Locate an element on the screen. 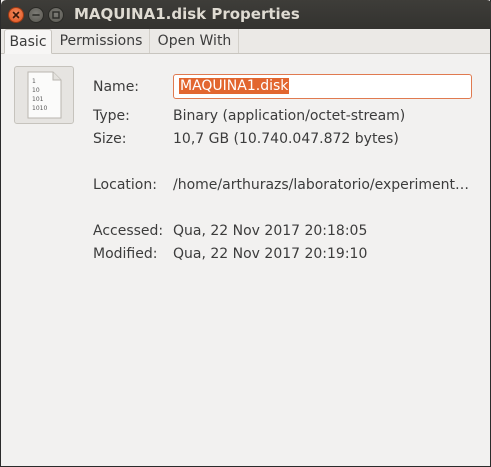 Image resolution: width=491 pixels, height=467 pixels. type-label: Type: is located at coordinates (111, 116).